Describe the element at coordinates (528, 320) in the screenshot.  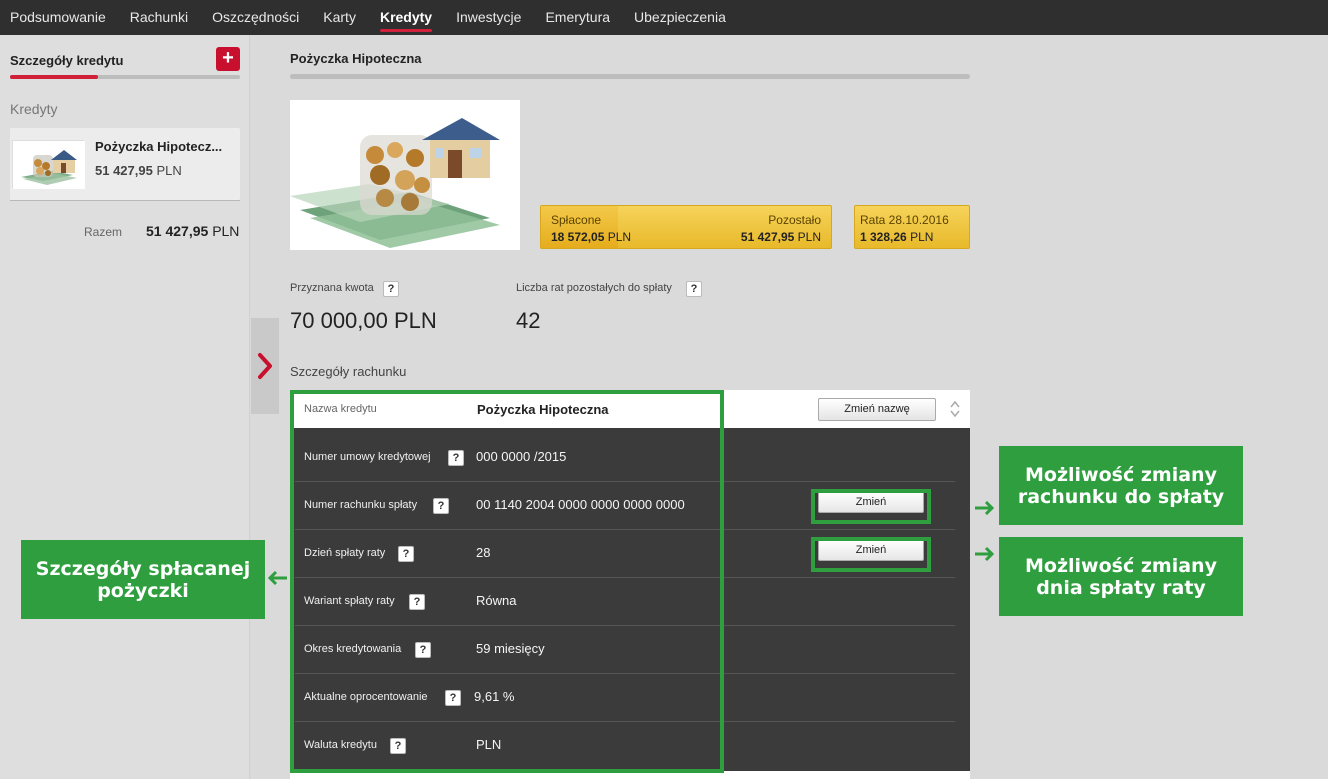
I see `remaining-installments-value: 42` at that location.